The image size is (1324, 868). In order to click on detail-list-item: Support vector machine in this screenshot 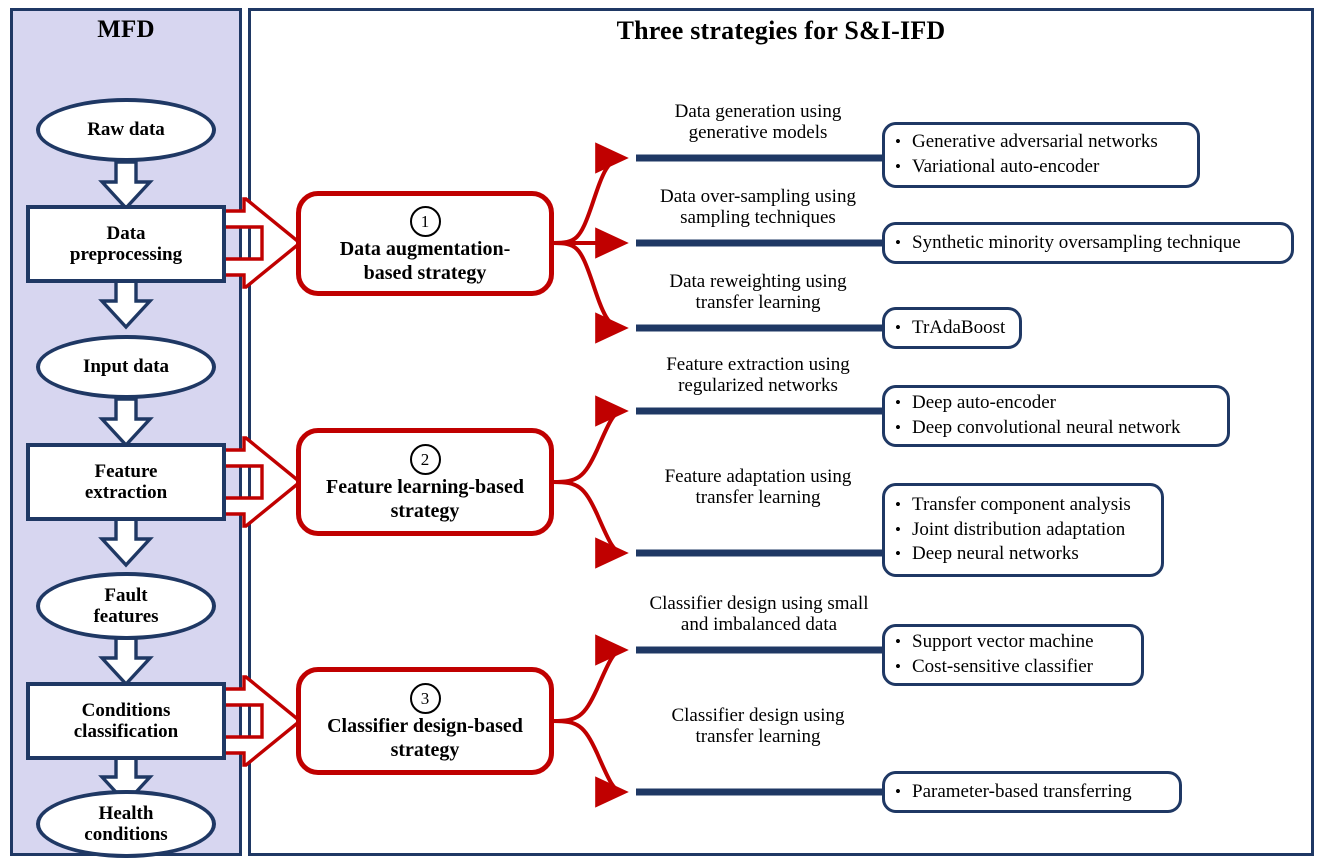, I will do `click(1012, 642)`.